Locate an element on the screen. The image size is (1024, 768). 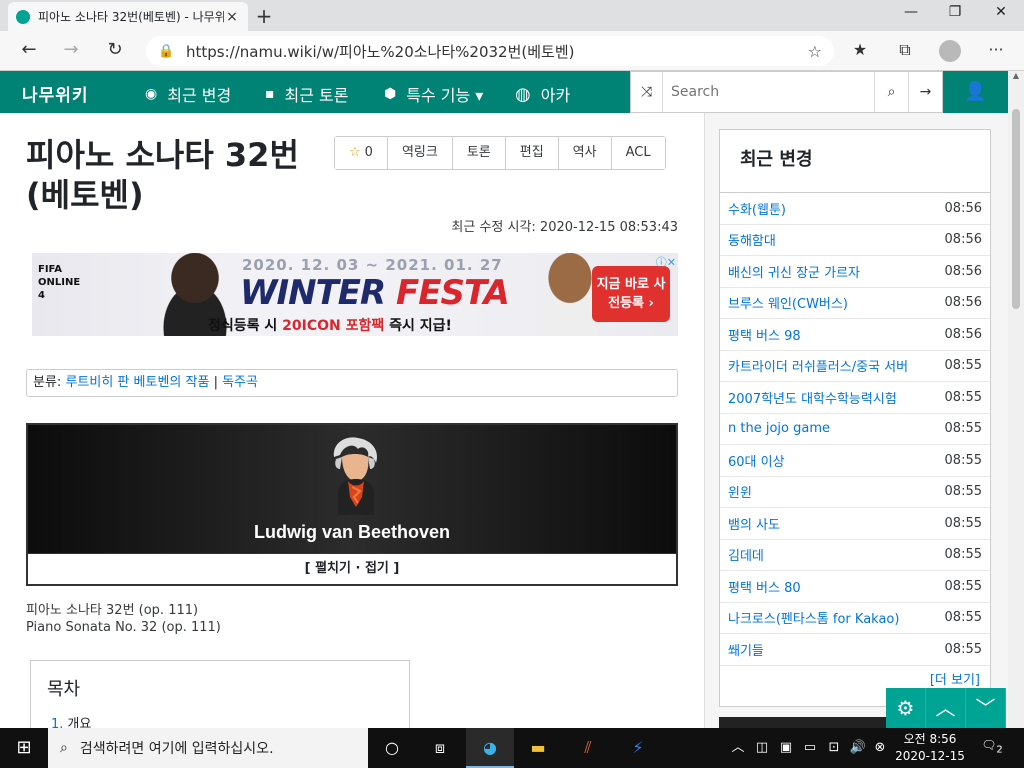
user-icon: 👤 is located at coordinates (975, 92).